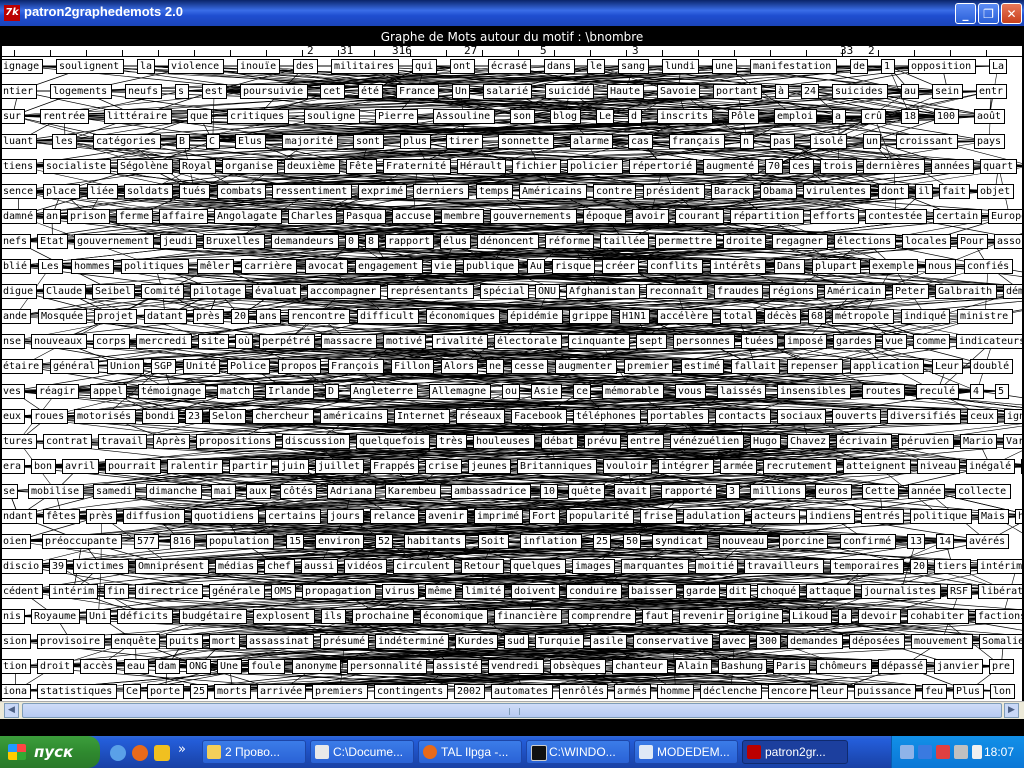 This screenshot has width=1024, height=768. What do you see at coordinates (640, 666) in the screenshot?
I see `word-node: chanteur` at bounding box center [640, 666].